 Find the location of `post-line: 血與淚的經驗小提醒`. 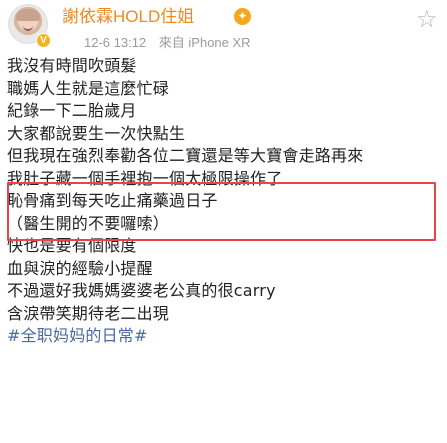

post-line: 血與淚的經驗小提醒 is located at coordinates (80, 268).